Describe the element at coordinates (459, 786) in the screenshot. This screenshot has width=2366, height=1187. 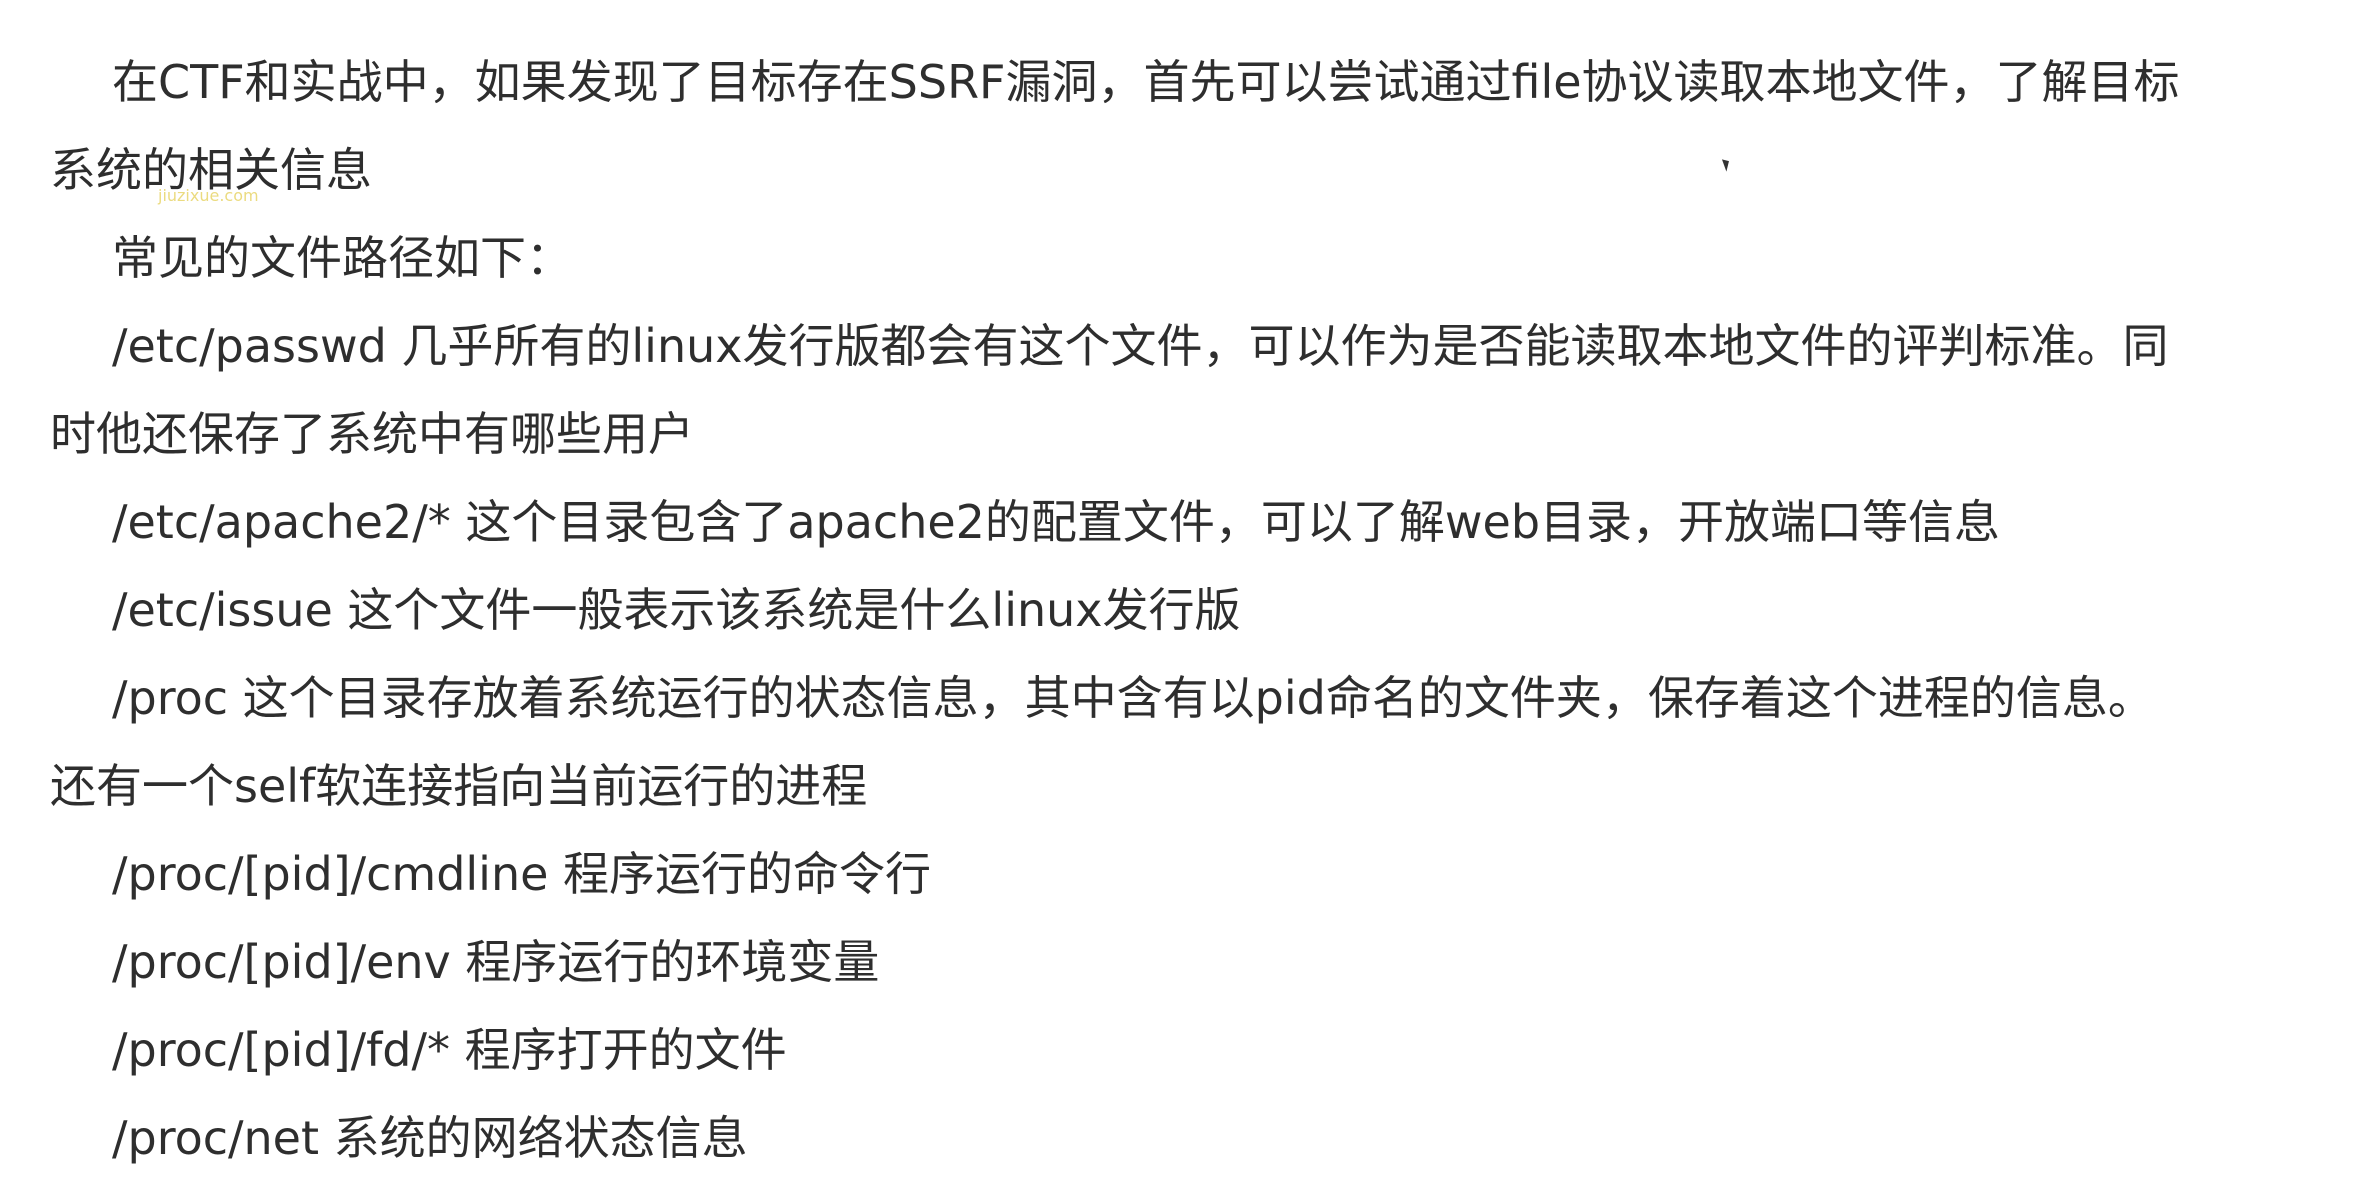
I see `paragraph-proc-line-2: 还有一个self软连接指向当前运行的进程` at that location.